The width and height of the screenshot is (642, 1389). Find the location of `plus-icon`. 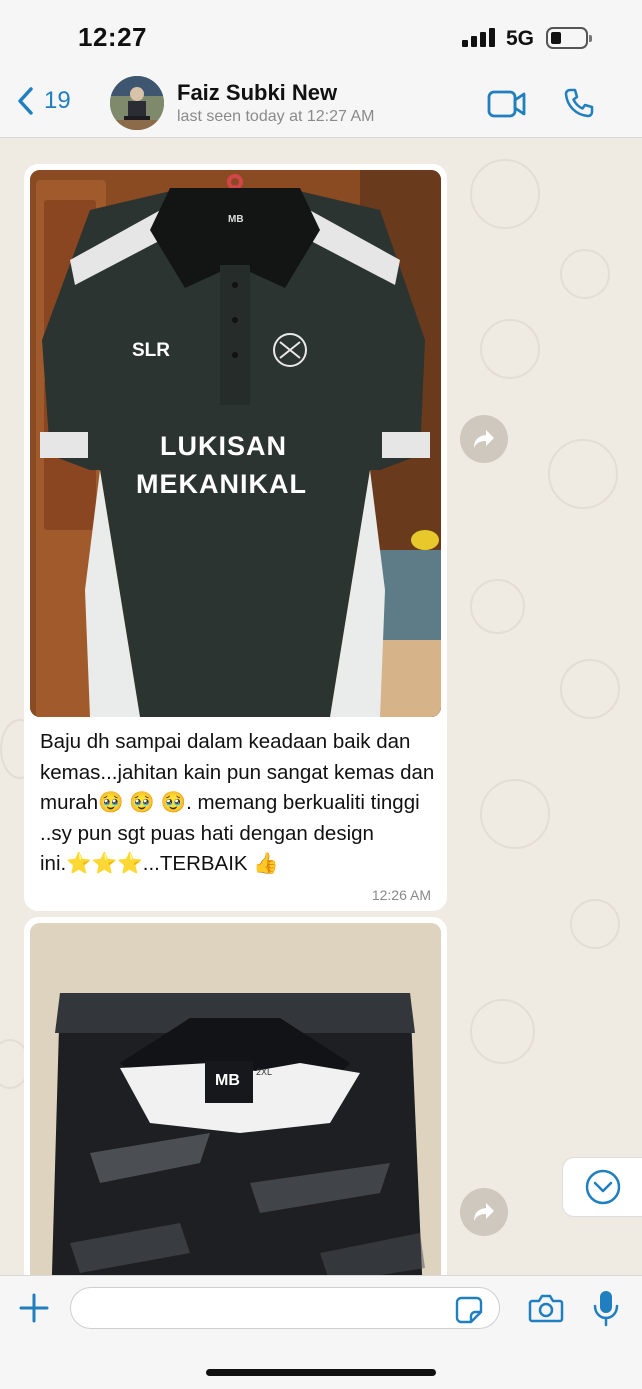

plus-icon is located at coordinates (34, 1308).